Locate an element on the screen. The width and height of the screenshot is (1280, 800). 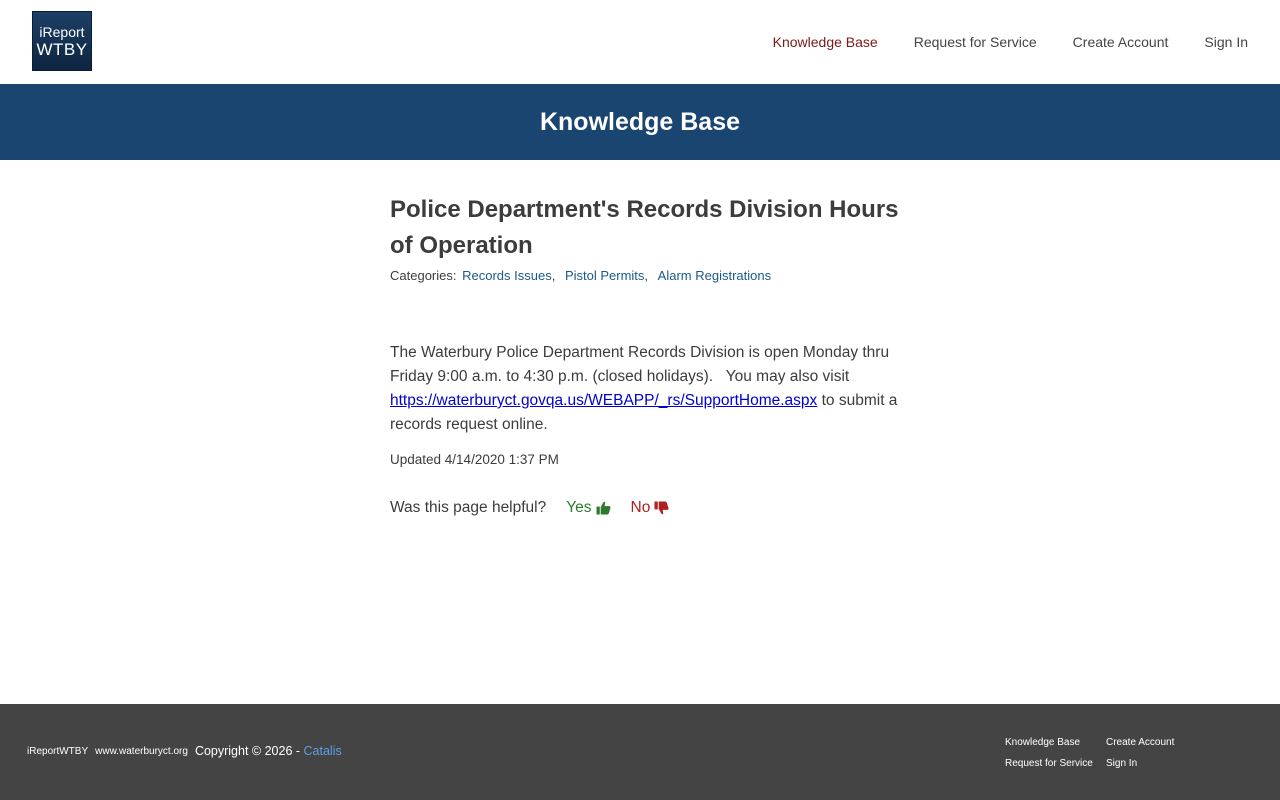
banner-title: Knowledge Base is located at coordinates (640, 121).